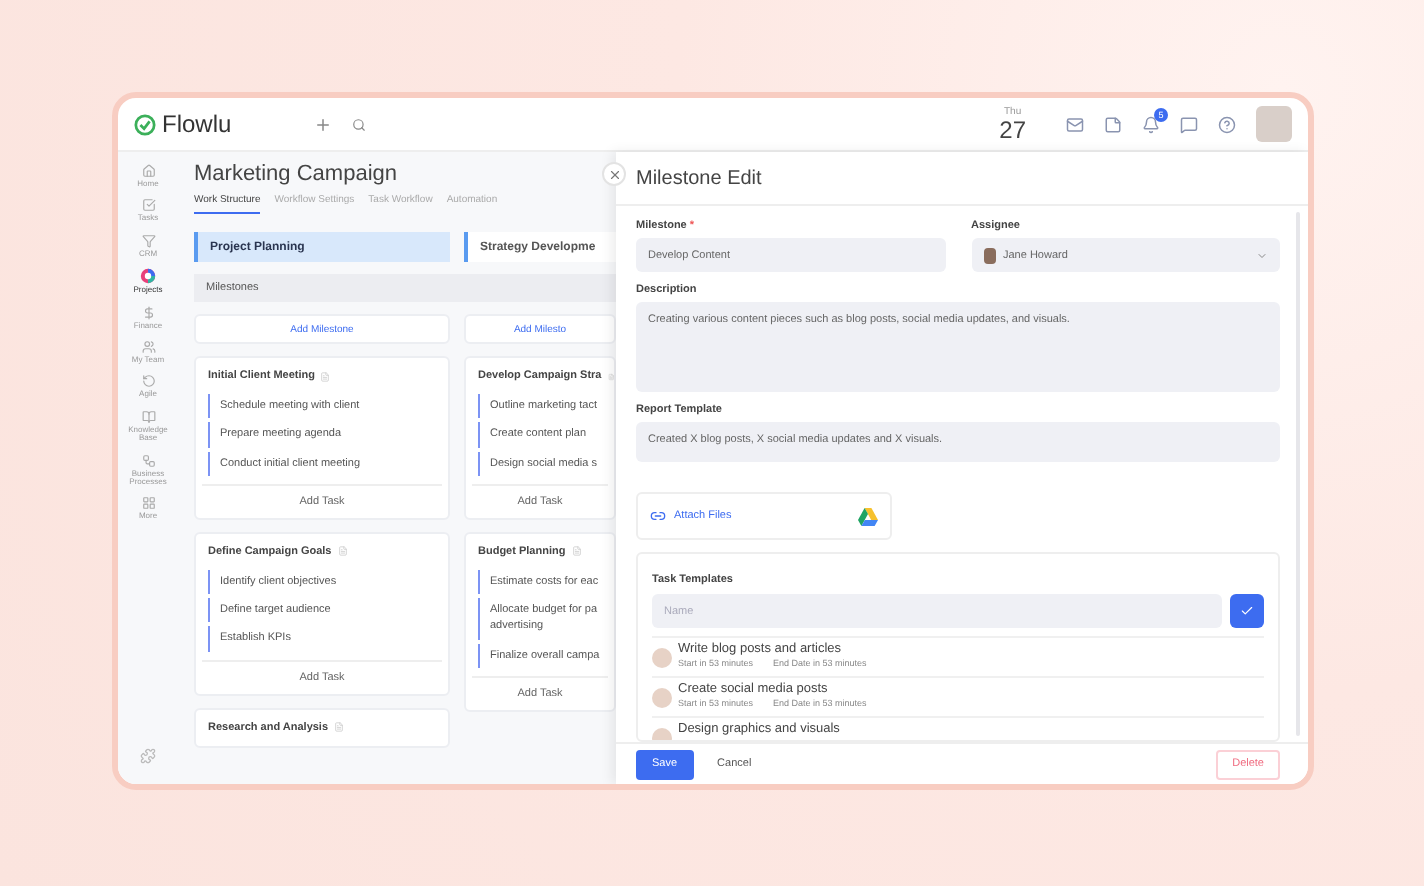 The width and height of the screenshot is (1424, 886). I want to click on chat-icon, so click(1189, 124).